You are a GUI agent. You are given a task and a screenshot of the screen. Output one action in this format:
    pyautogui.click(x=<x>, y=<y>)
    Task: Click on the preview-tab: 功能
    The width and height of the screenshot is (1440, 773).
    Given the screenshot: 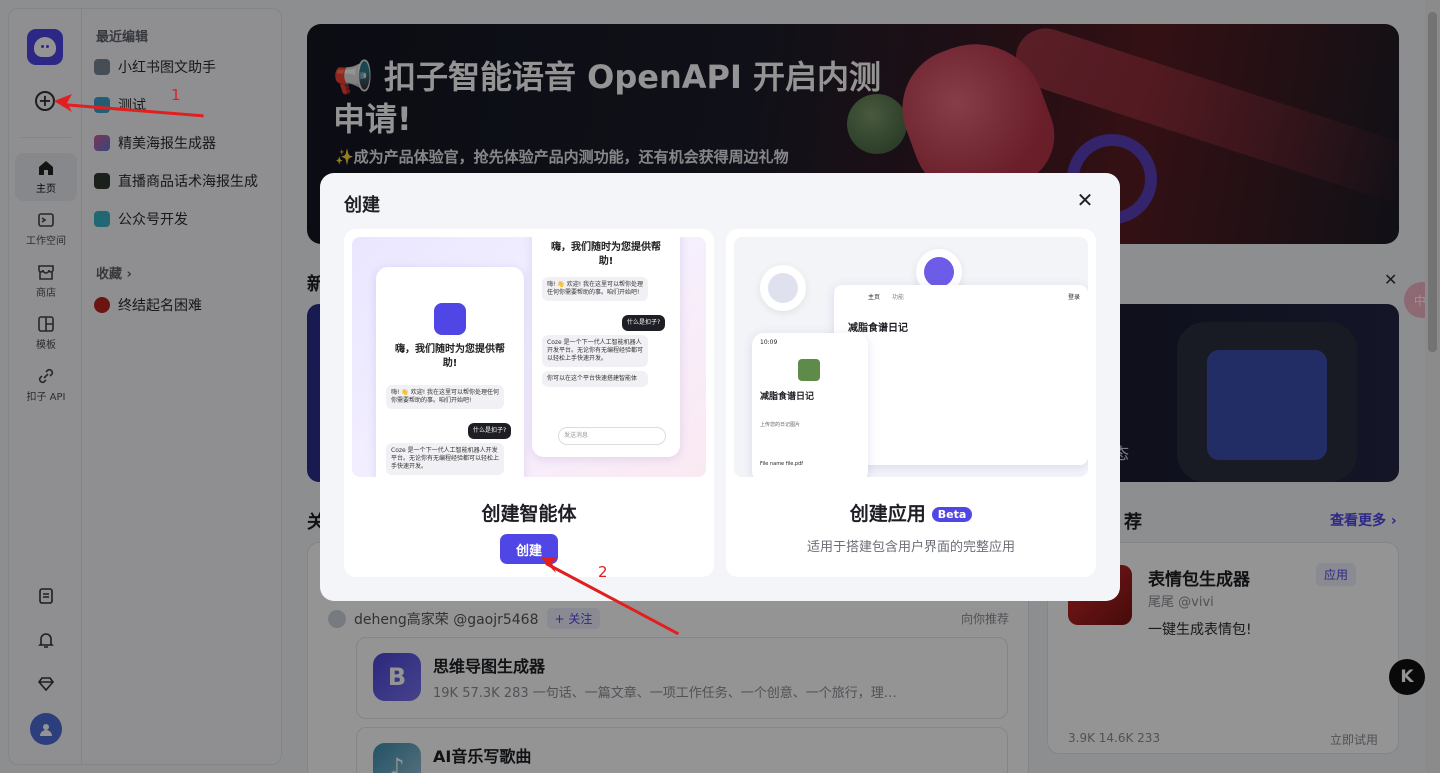 What is the action you would take?
    pyautogui.click(x=898, y=297)
    